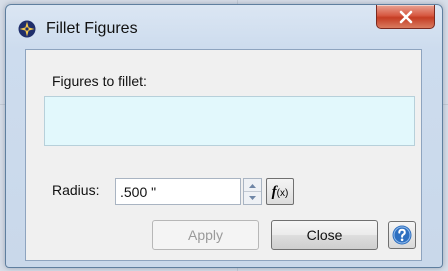 This screenshot has width=448, height=271. I want to click on arrow-up-icon, so click(252, 186).